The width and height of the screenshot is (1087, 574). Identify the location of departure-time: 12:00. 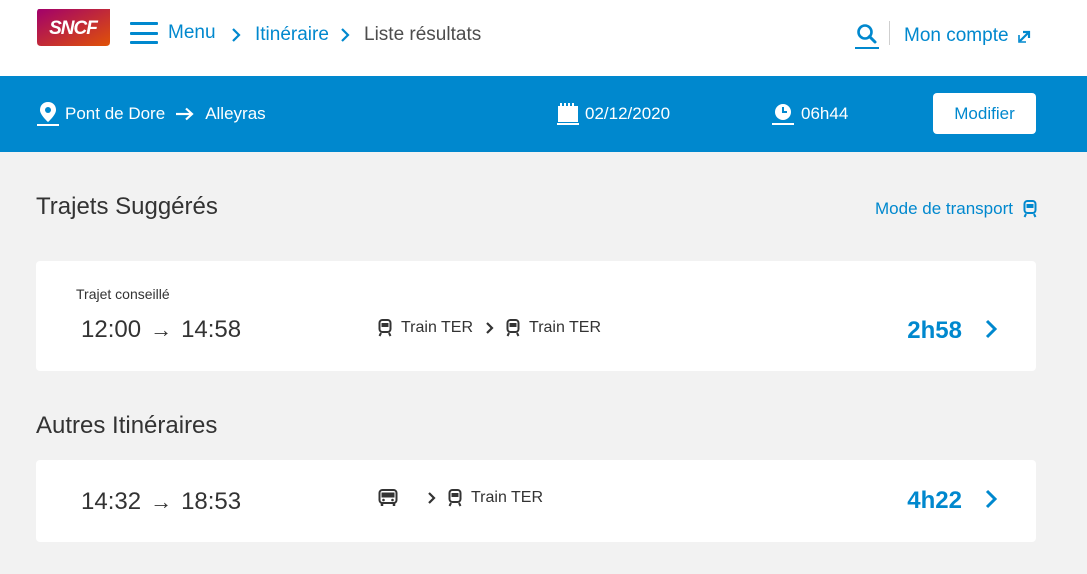
(111, 329).